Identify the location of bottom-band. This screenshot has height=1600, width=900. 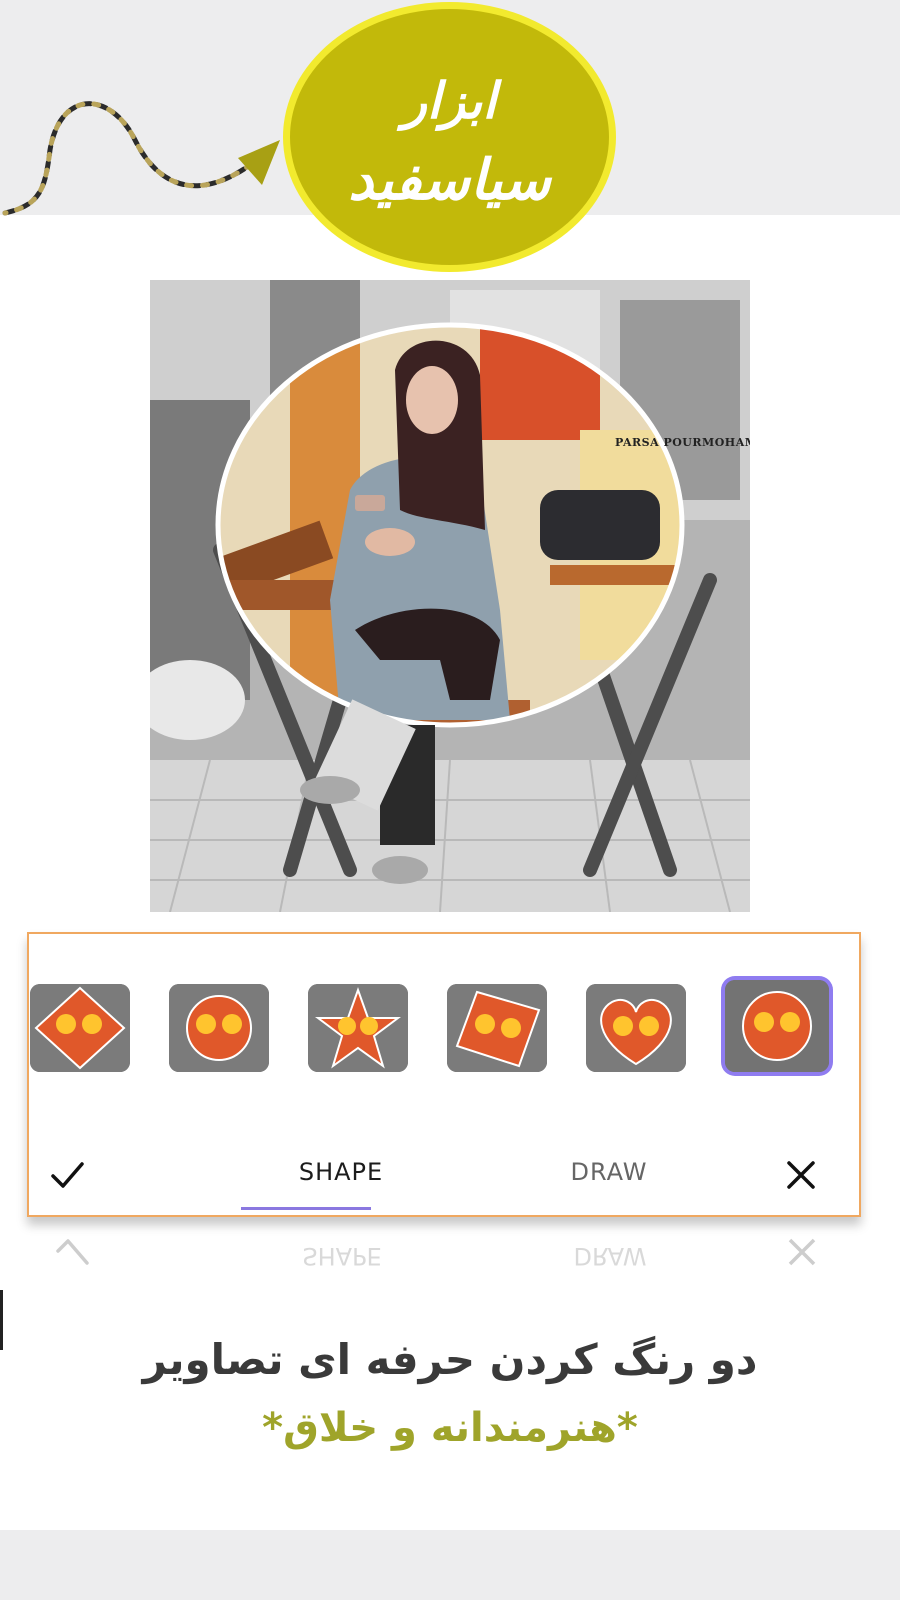
(450, 1565).